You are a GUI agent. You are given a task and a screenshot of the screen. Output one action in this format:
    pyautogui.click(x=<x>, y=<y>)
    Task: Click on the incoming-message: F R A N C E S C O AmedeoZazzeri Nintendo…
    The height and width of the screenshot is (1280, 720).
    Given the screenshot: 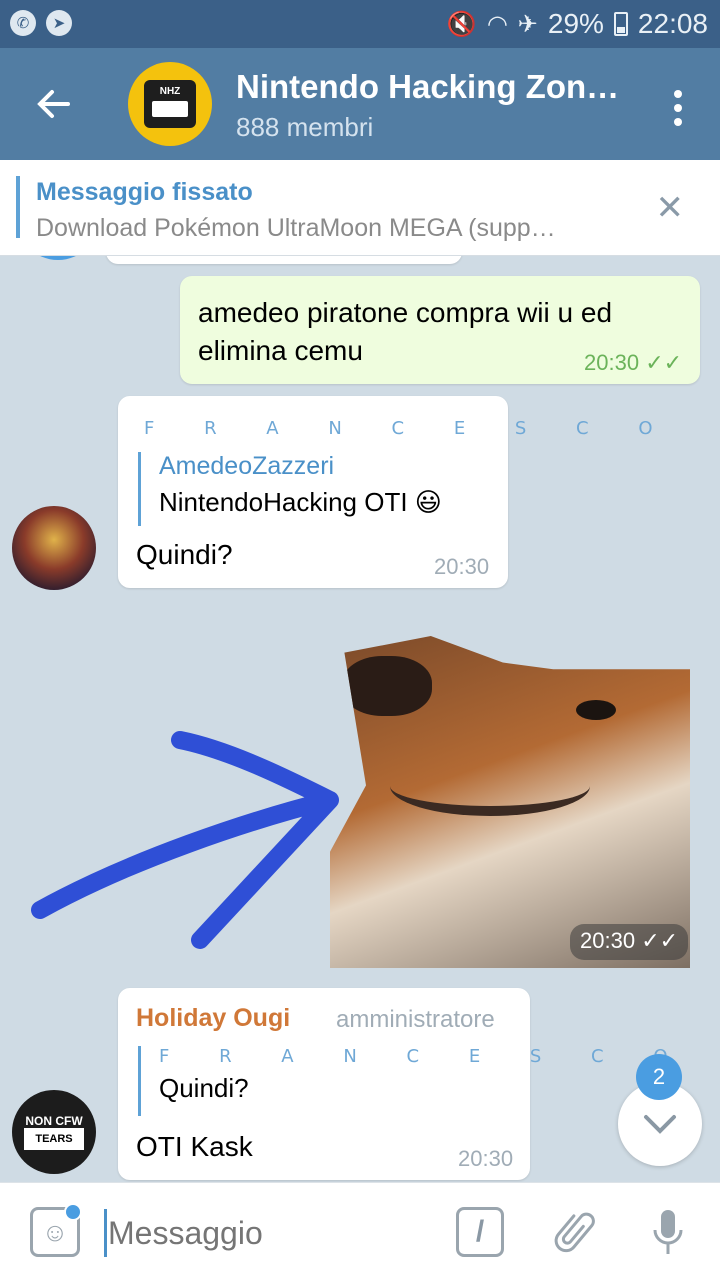 What is the action you would take?
    pyautogui.click(x=385, y=492)
    